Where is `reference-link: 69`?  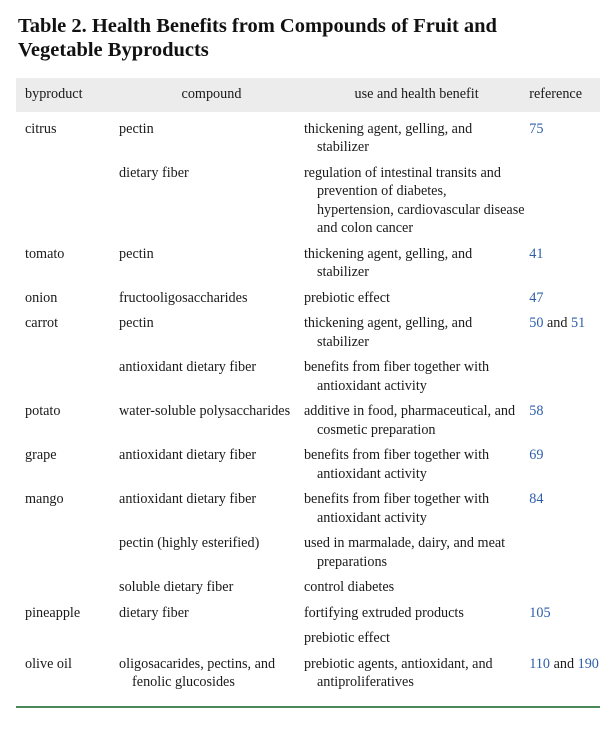
reference-link: 69 is located at coordinates (536, 455).